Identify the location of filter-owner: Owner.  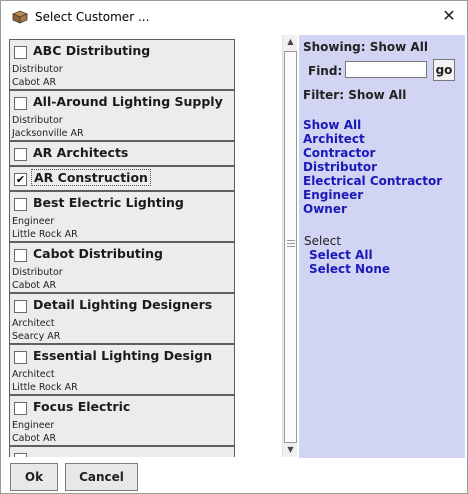
(325, 209).